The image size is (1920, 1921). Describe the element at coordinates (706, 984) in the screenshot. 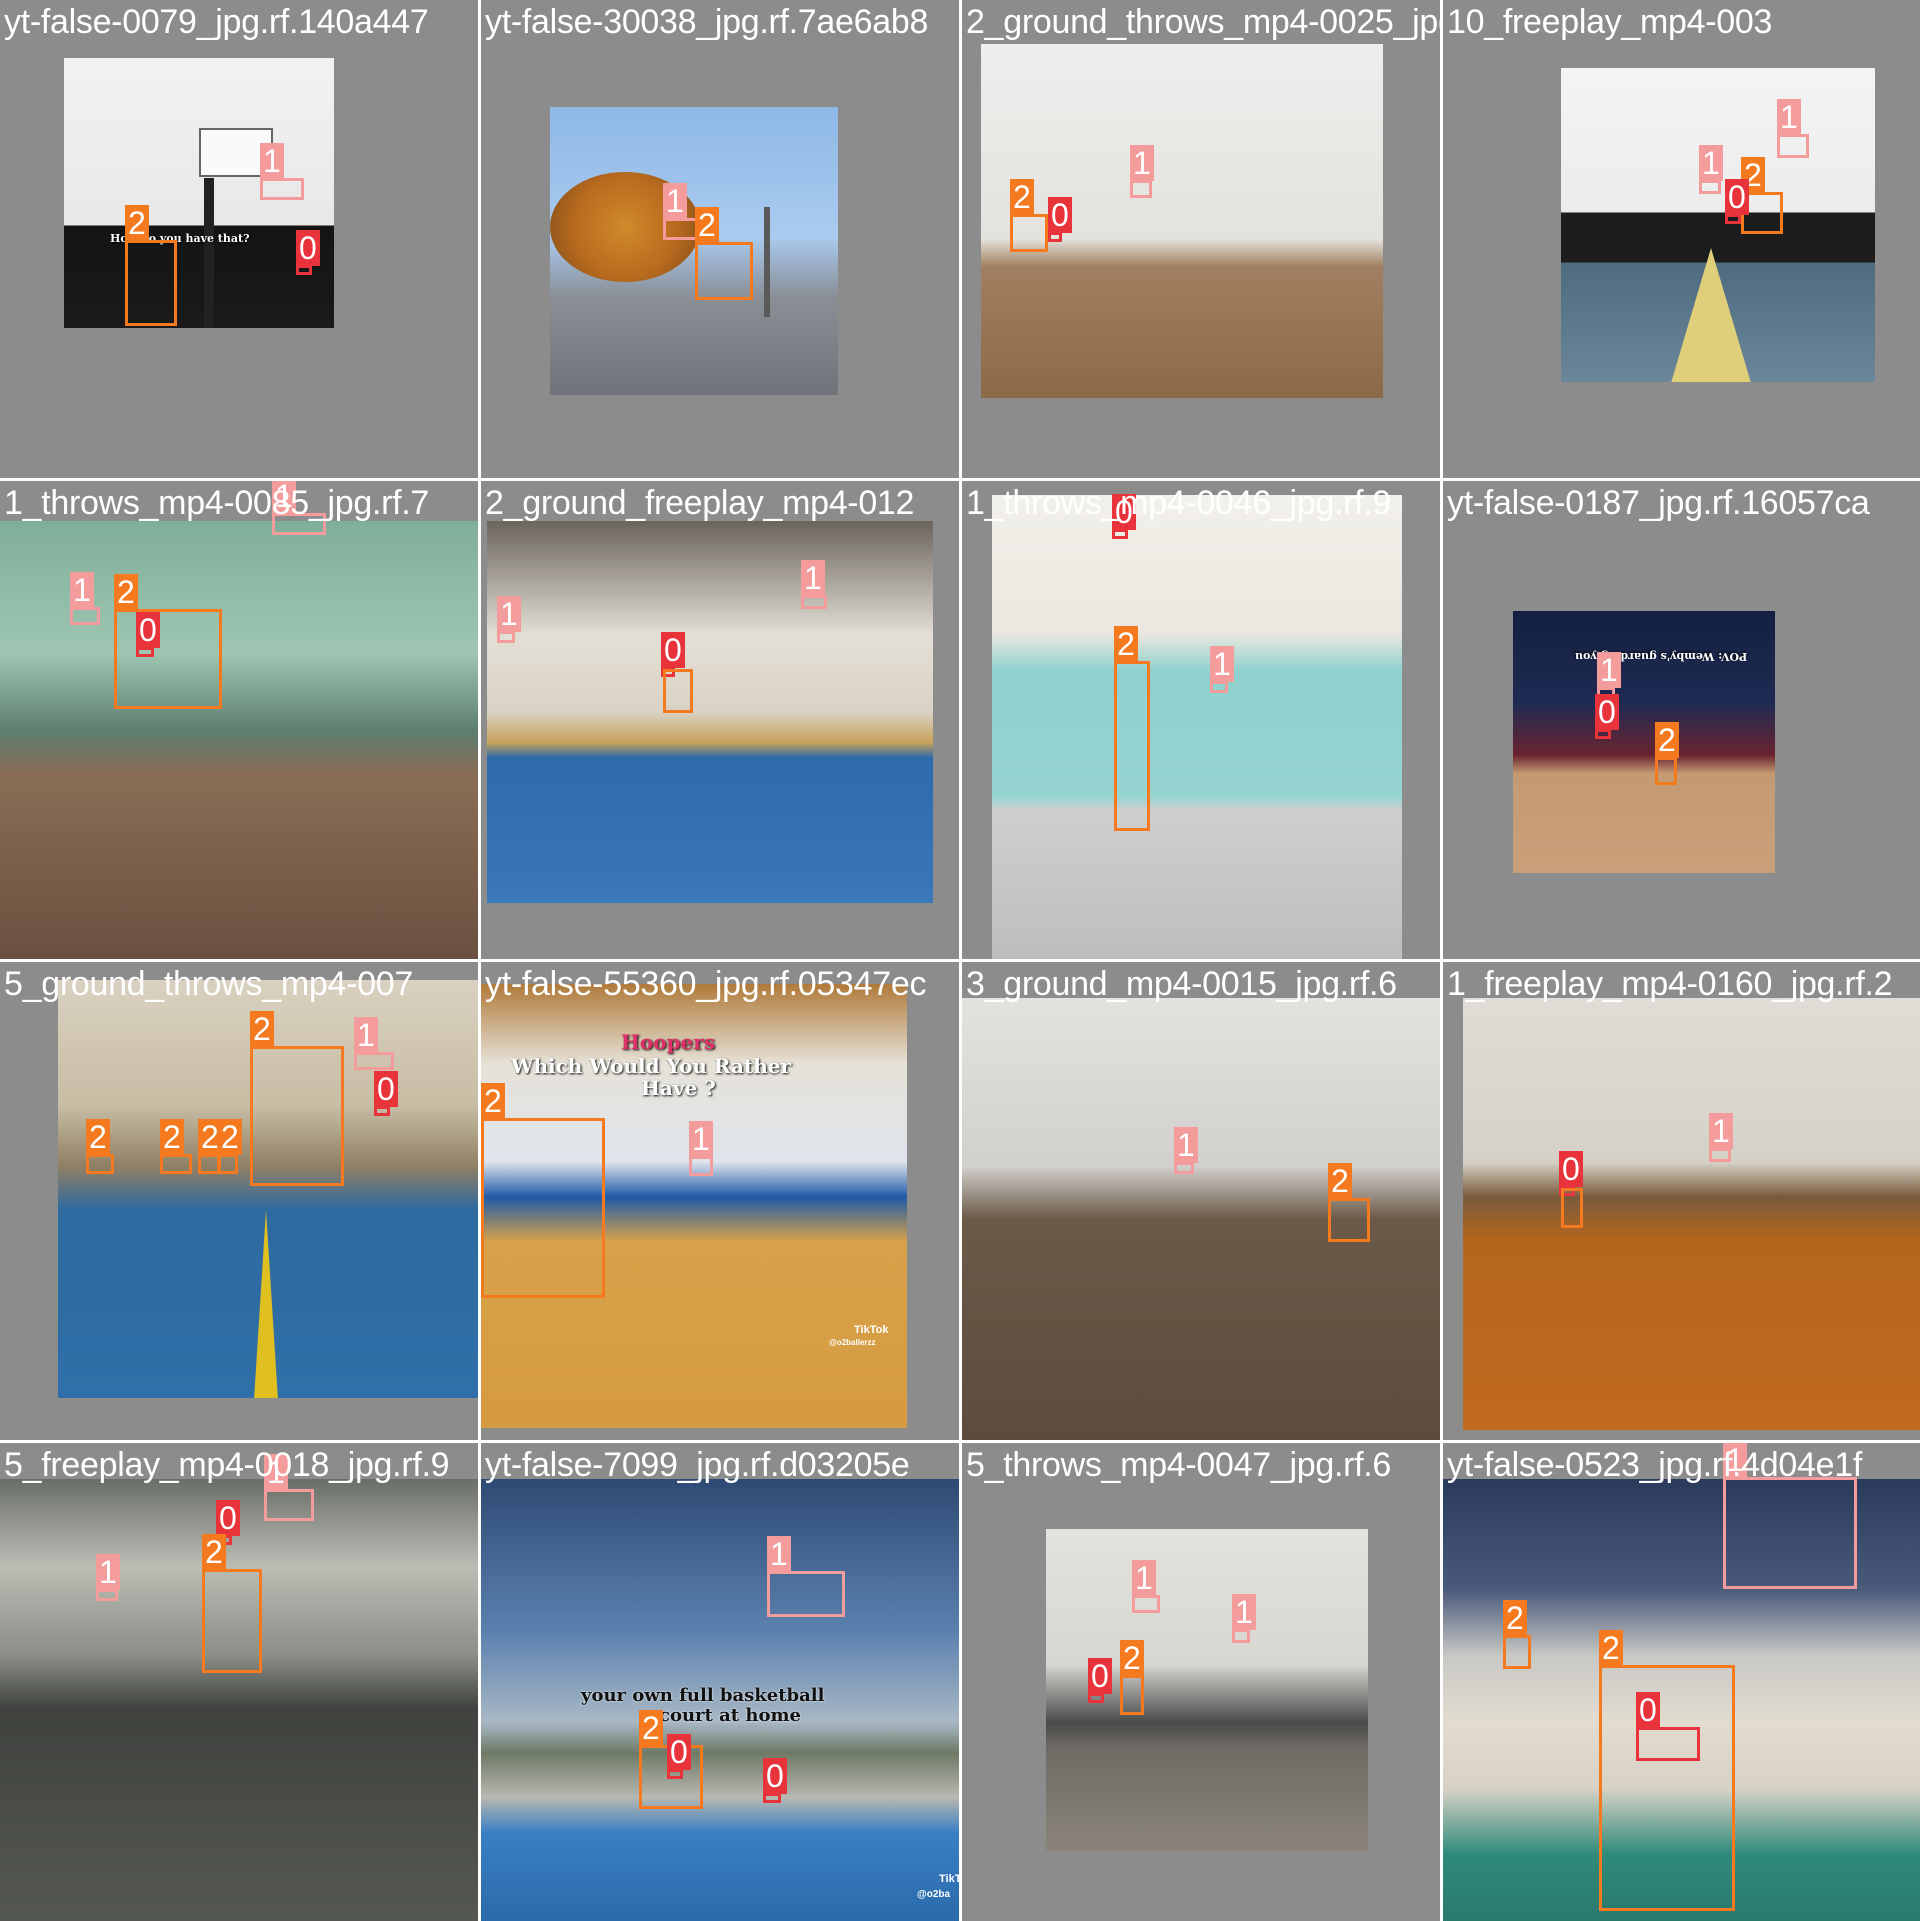

I see `tile-label: yt-false-55360_jpg.rf.05347ec` at that location.